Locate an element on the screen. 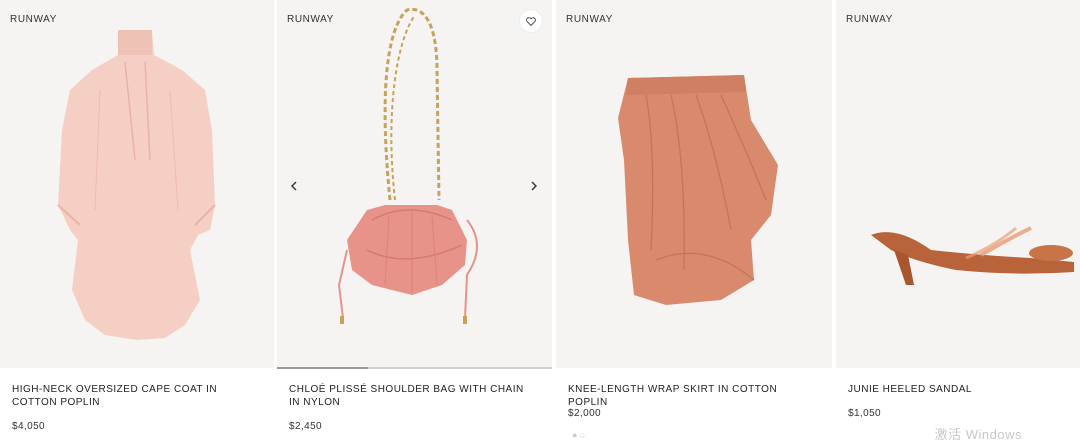 Image resolution: width=1080 pixels, height=443 pixels. chevron-right-icon is located at coordinates (534, 186).